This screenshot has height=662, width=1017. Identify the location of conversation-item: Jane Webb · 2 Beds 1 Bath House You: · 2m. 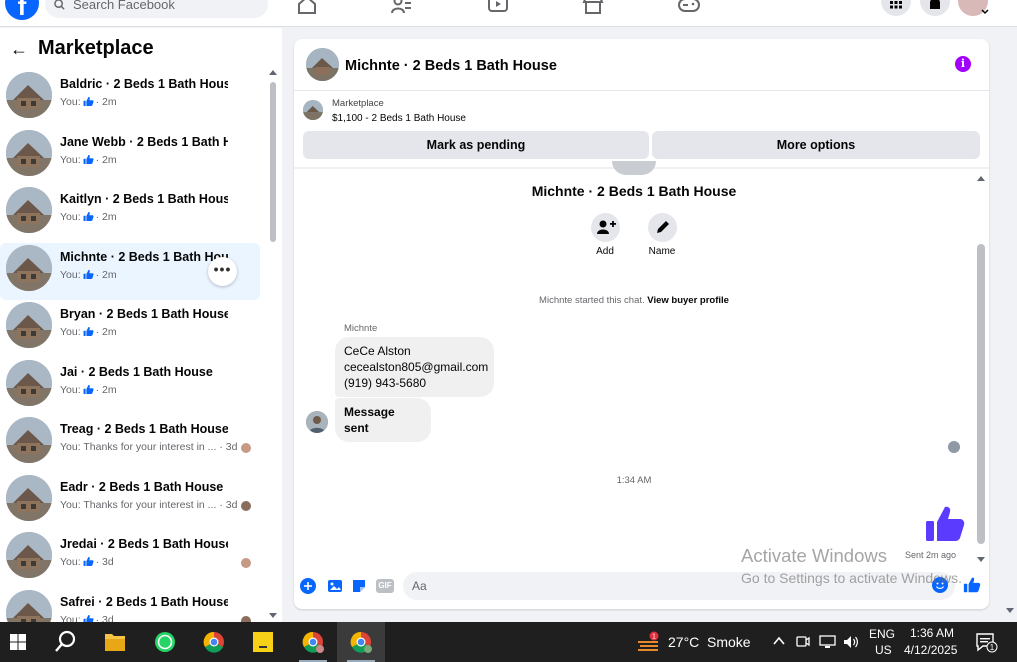
(130, 157).